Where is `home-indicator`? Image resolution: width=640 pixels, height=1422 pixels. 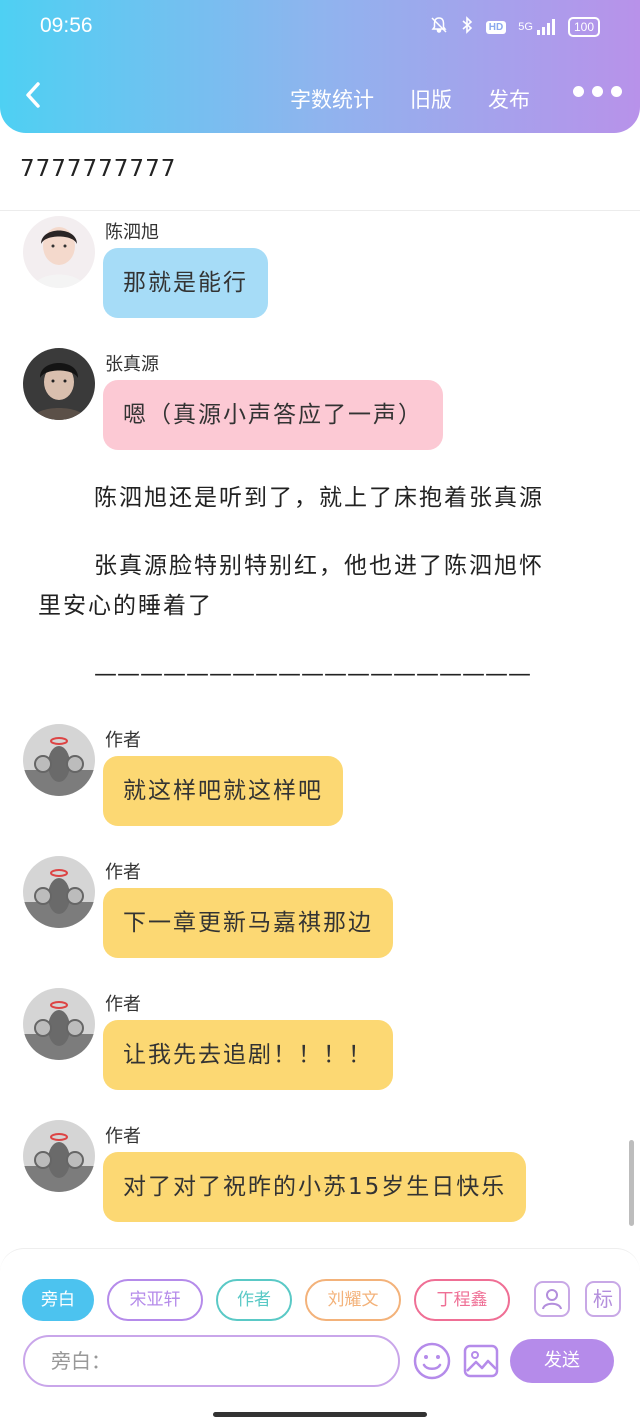 home-indicator is located at coordinates (320, 1414).